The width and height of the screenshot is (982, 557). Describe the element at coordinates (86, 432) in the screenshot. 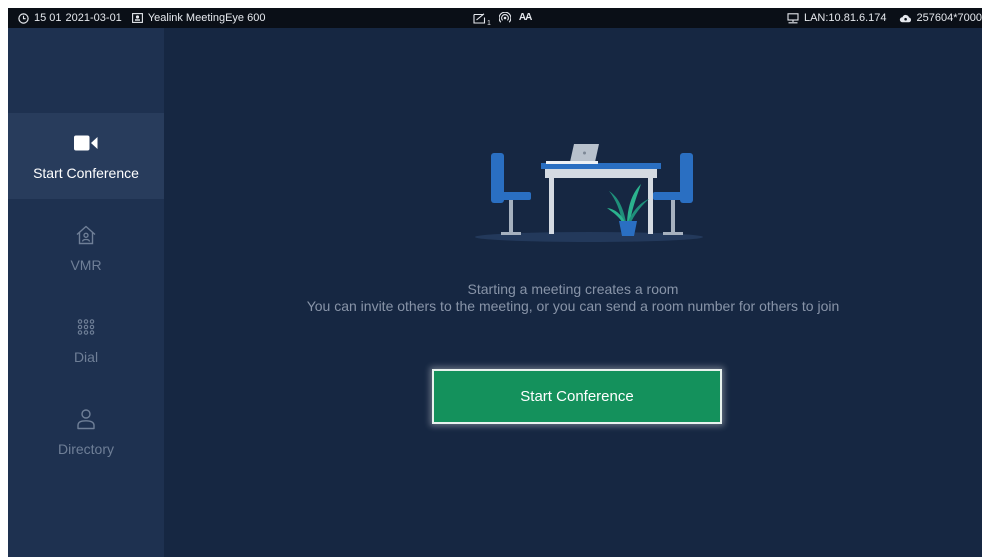

I see `sidebar-item-directory: Directory` at that location.